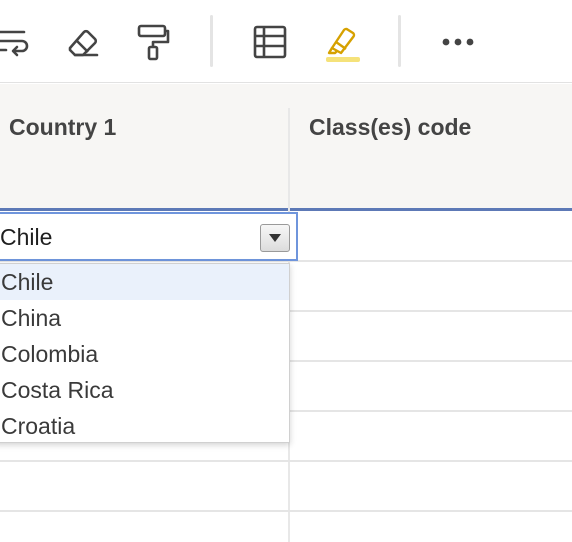 The width and height of the screenshot is (572, 542). Describe the element at coordinates (144, 390) in the screenshot. I see `dropdown-option-costa-rica: Costa Rica` at that location.